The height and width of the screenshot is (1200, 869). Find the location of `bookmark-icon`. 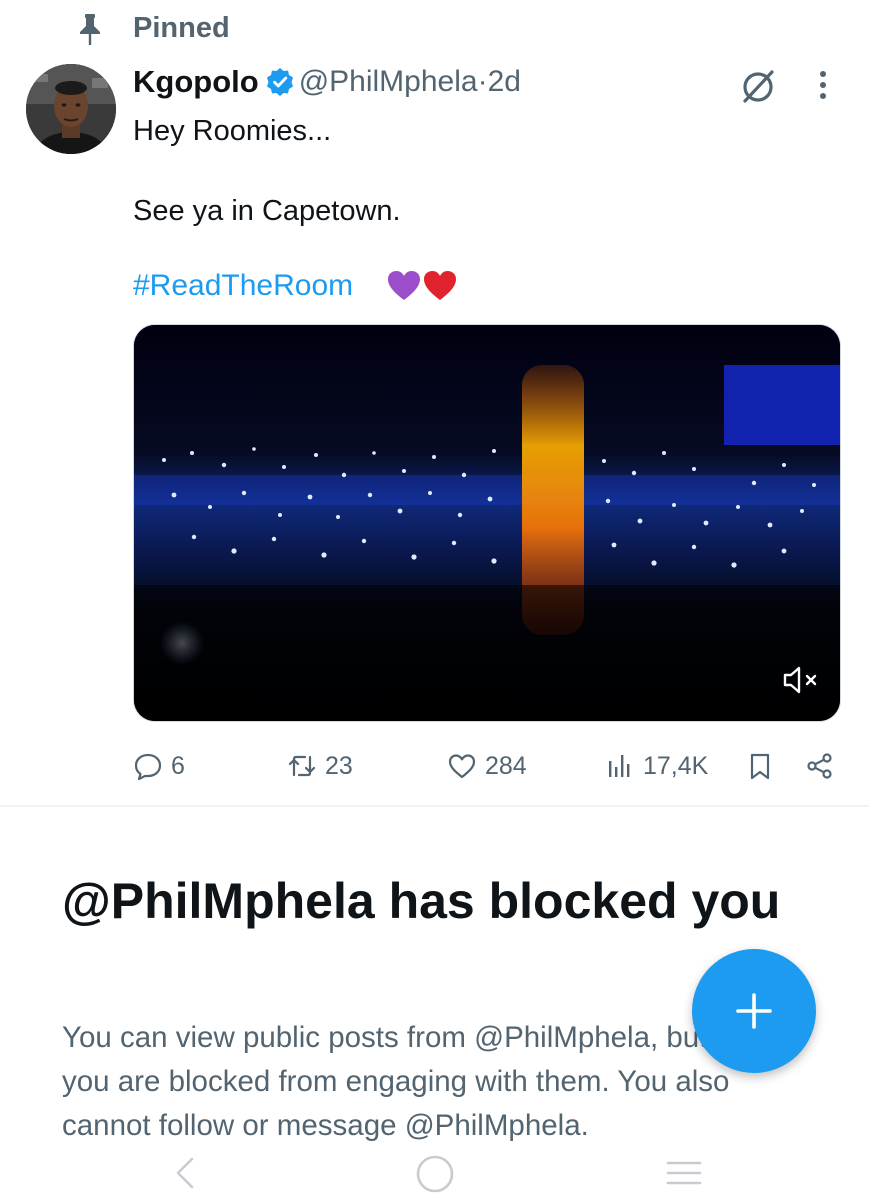

bookmark-icon is located at coordinates (760, 766).